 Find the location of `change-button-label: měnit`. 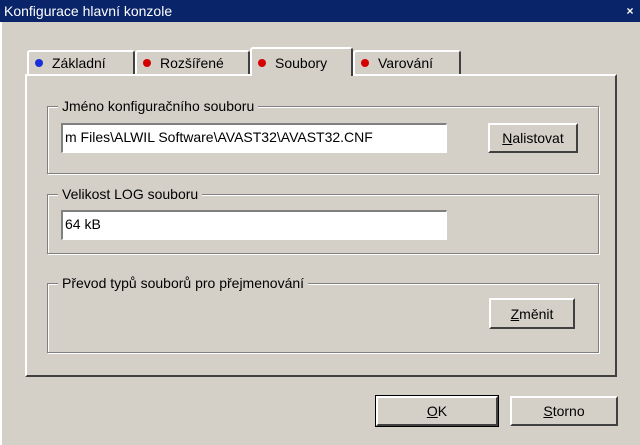

change-button-label: měnit is located at coordinates (536, 313).